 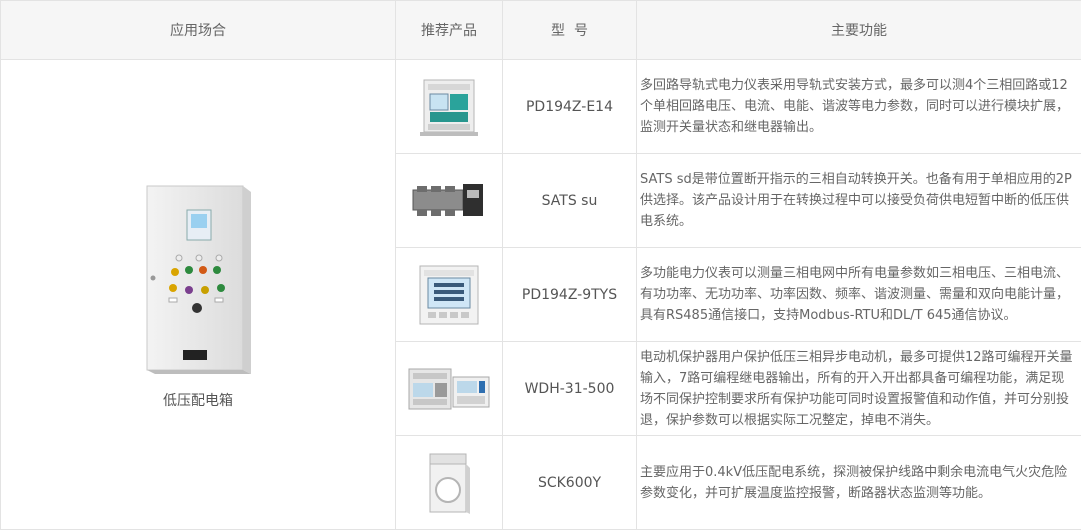 What do you see at coordinates (569, 388) in the screenshot?
I see `model-cell: WDH-31-500` at bounding box center [569, 388].